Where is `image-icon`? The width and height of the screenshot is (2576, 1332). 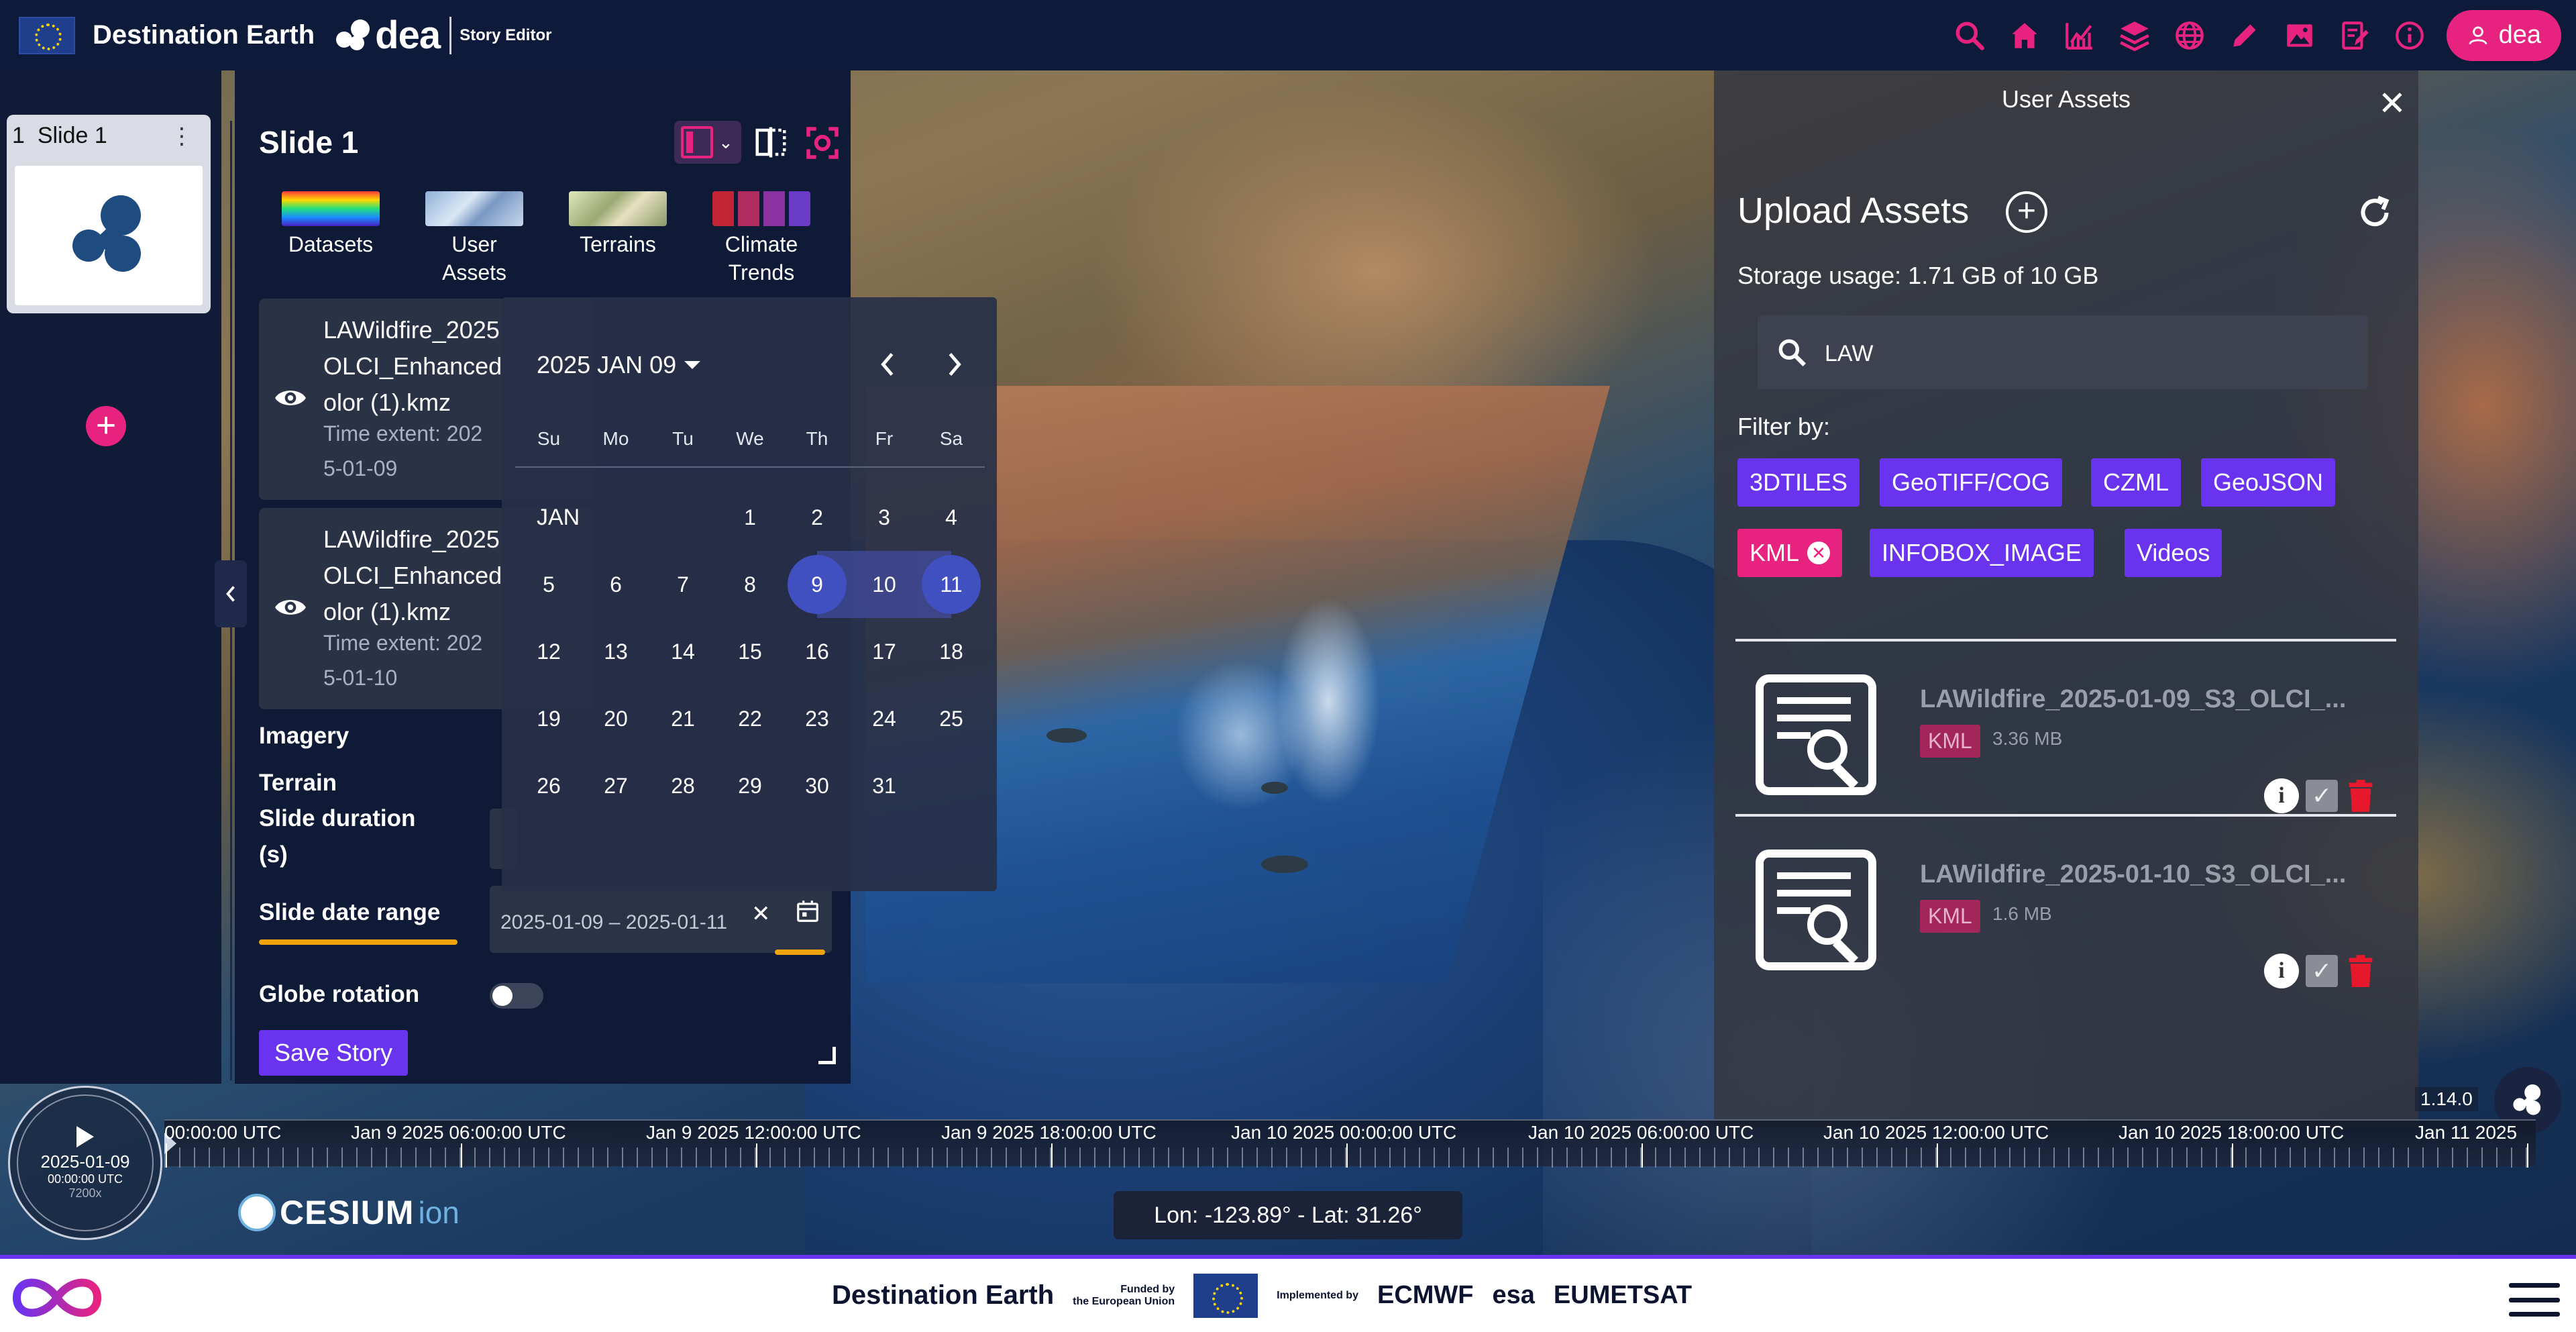 image-icon is located at coordinates (2299, 35).